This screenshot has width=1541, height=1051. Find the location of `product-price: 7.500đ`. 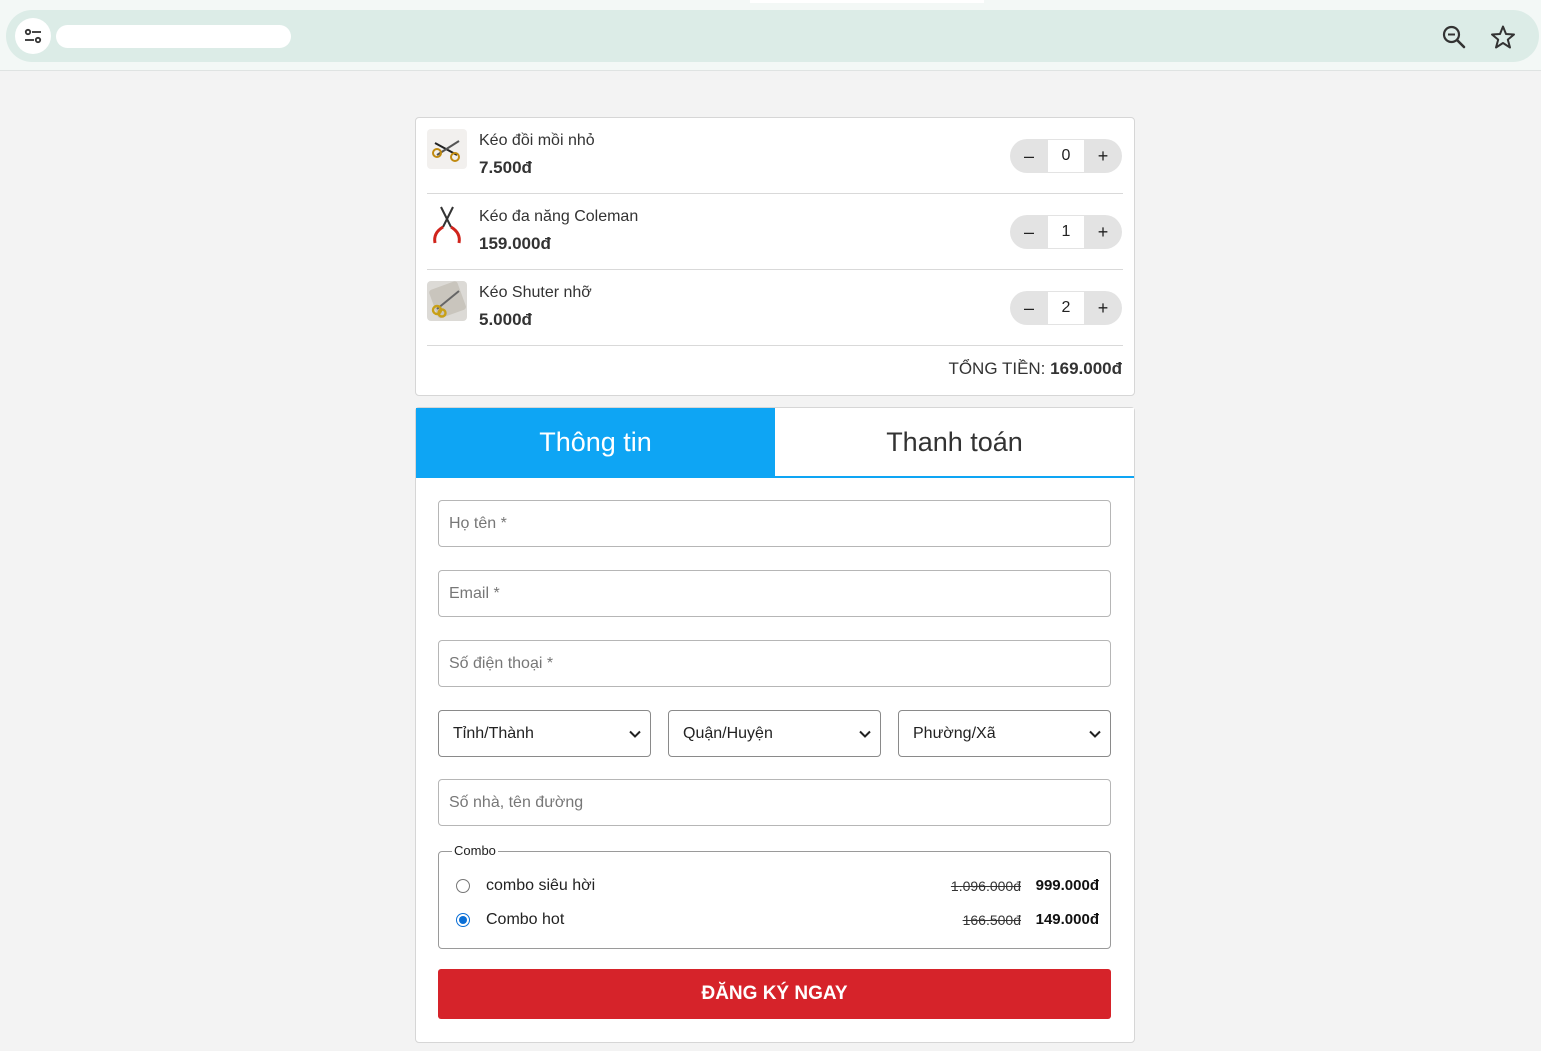

product-price: 7.500đ is located at coordinates (505, 167).